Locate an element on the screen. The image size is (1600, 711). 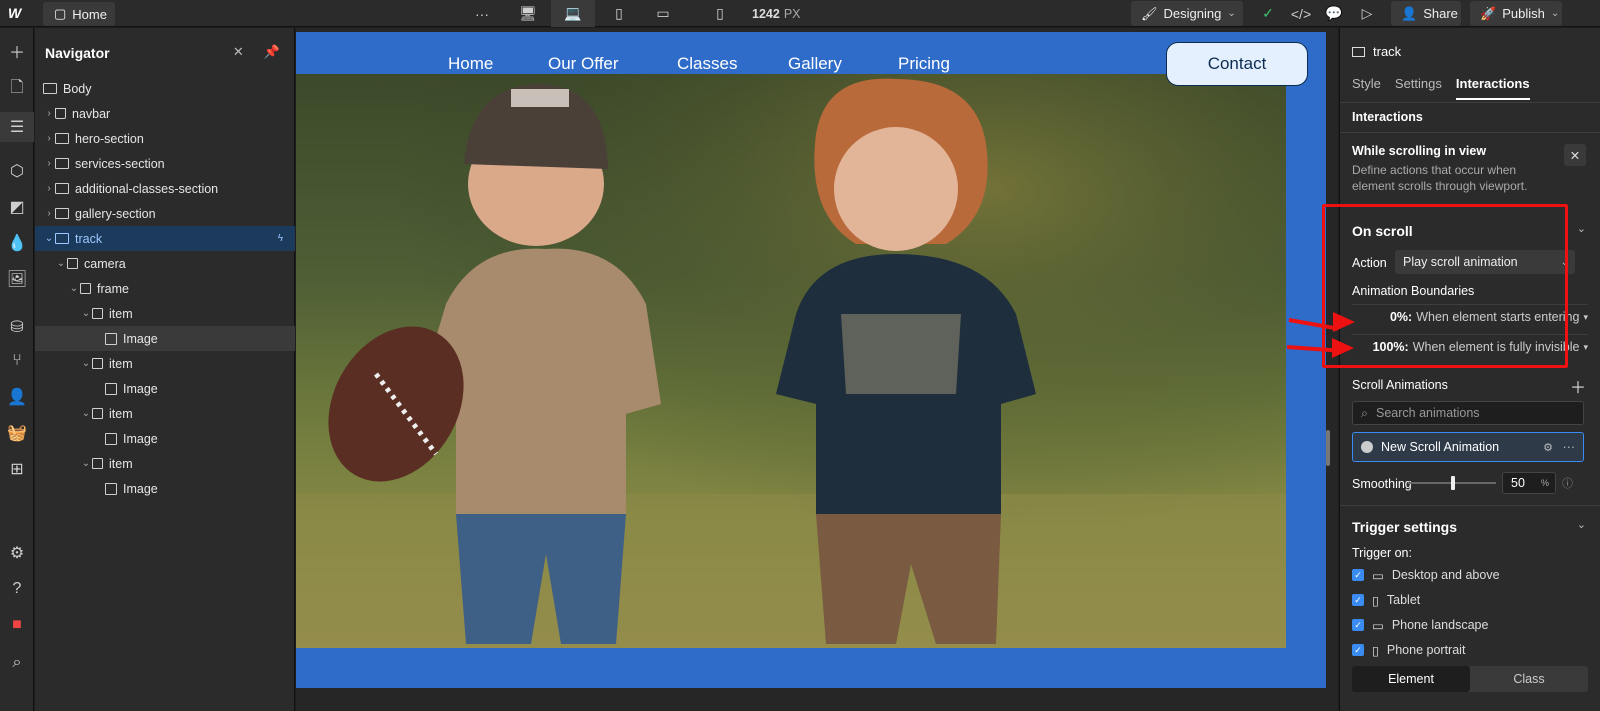
tree-item-camera: ⌄ camera is located at coordinates (165, 263).